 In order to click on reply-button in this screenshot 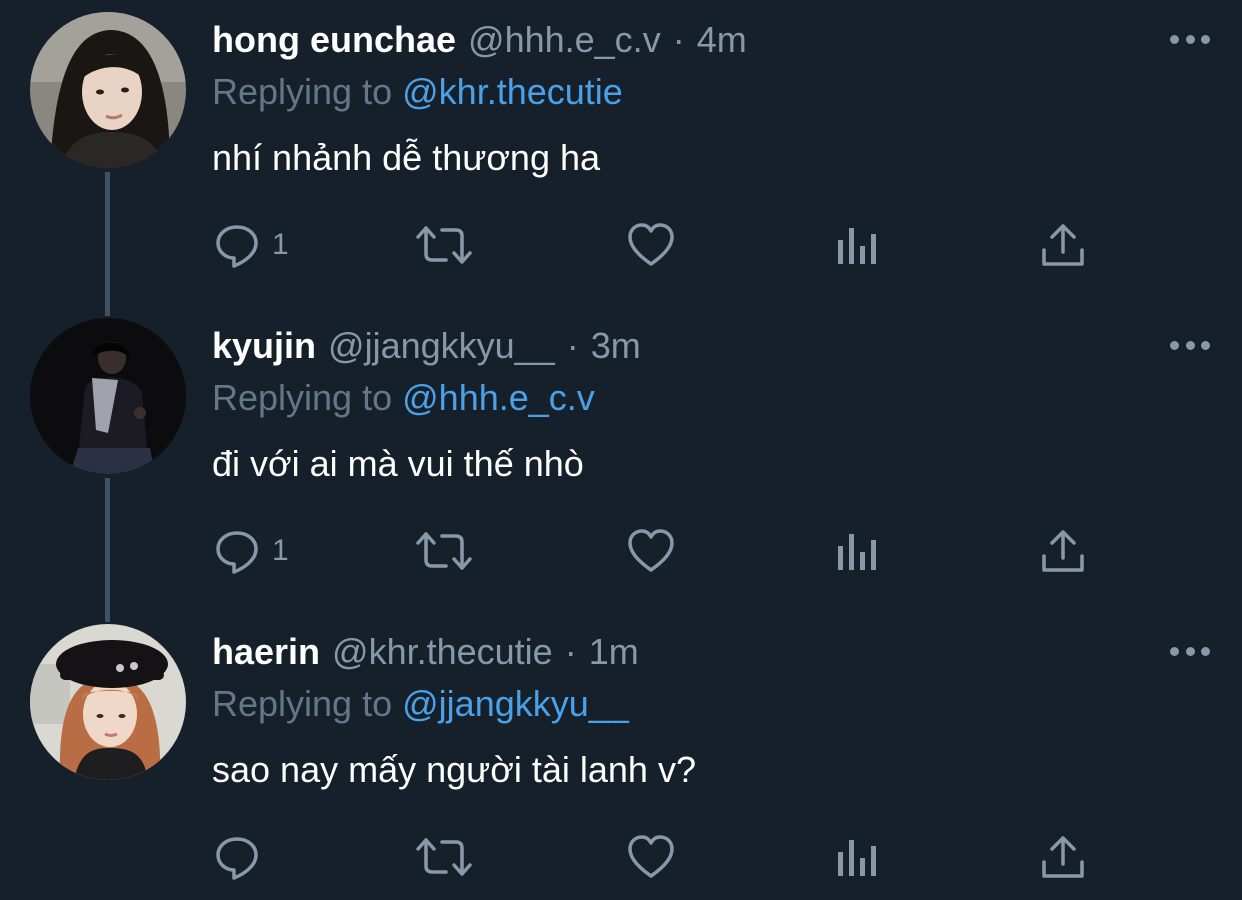, I will do `click(242, 857)`.